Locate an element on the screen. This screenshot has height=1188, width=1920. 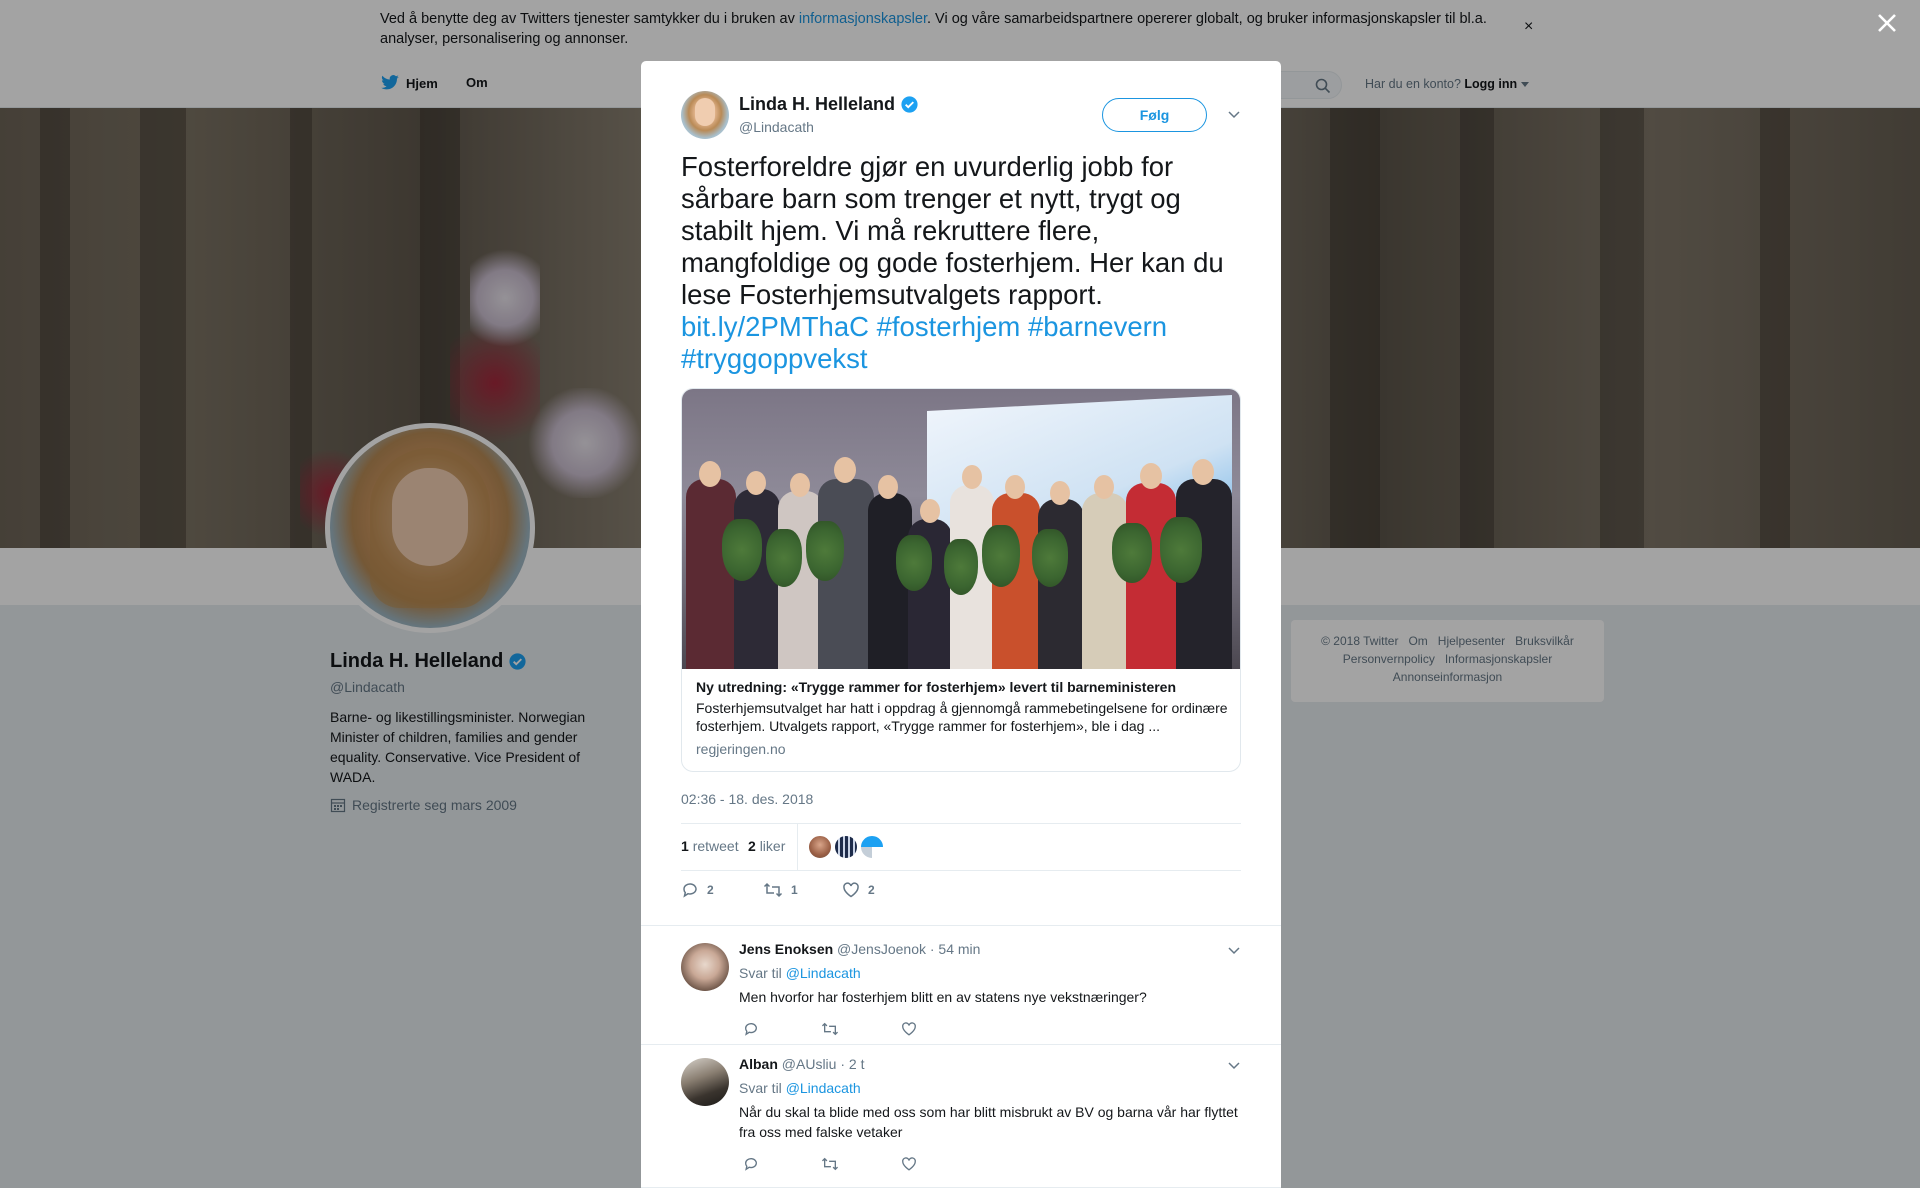
like-count: 2 is located at coordinates (871, 890).